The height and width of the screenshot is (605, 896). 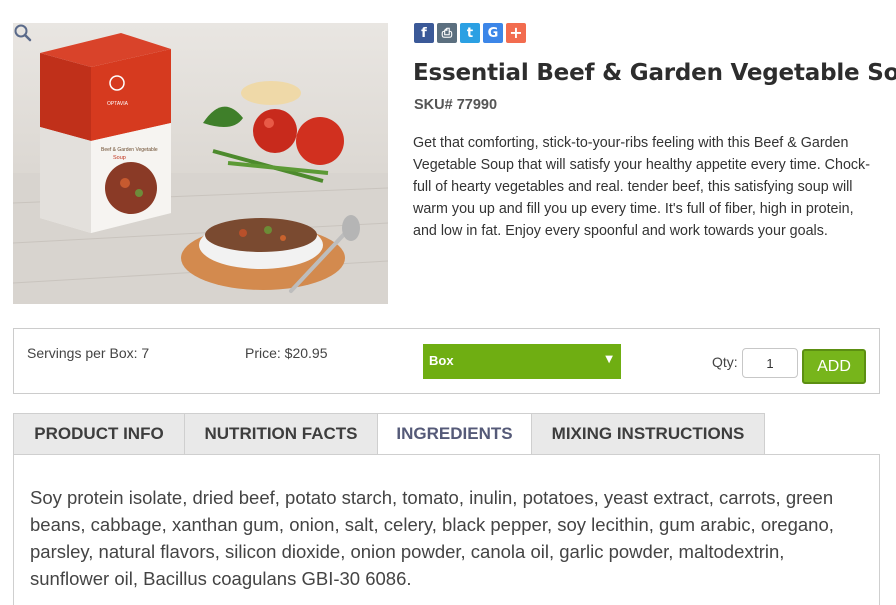 I want to click on product-title: Essential Beef & Garden Vegetable Soup, so click(x=654, y=73).